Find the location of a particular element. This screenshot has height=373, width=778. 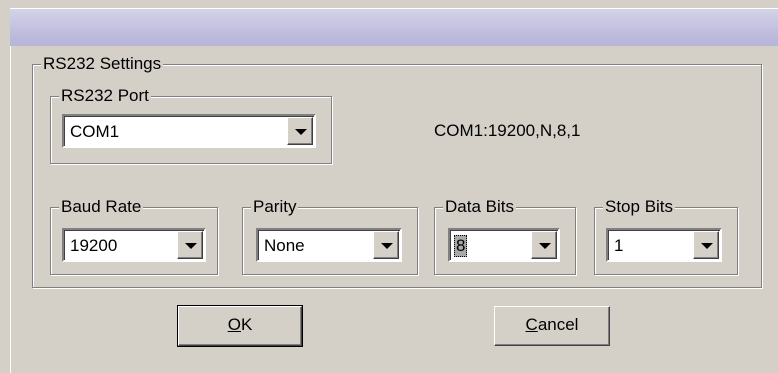

data-bits-value: 8 is located at coordinates (461, 246).